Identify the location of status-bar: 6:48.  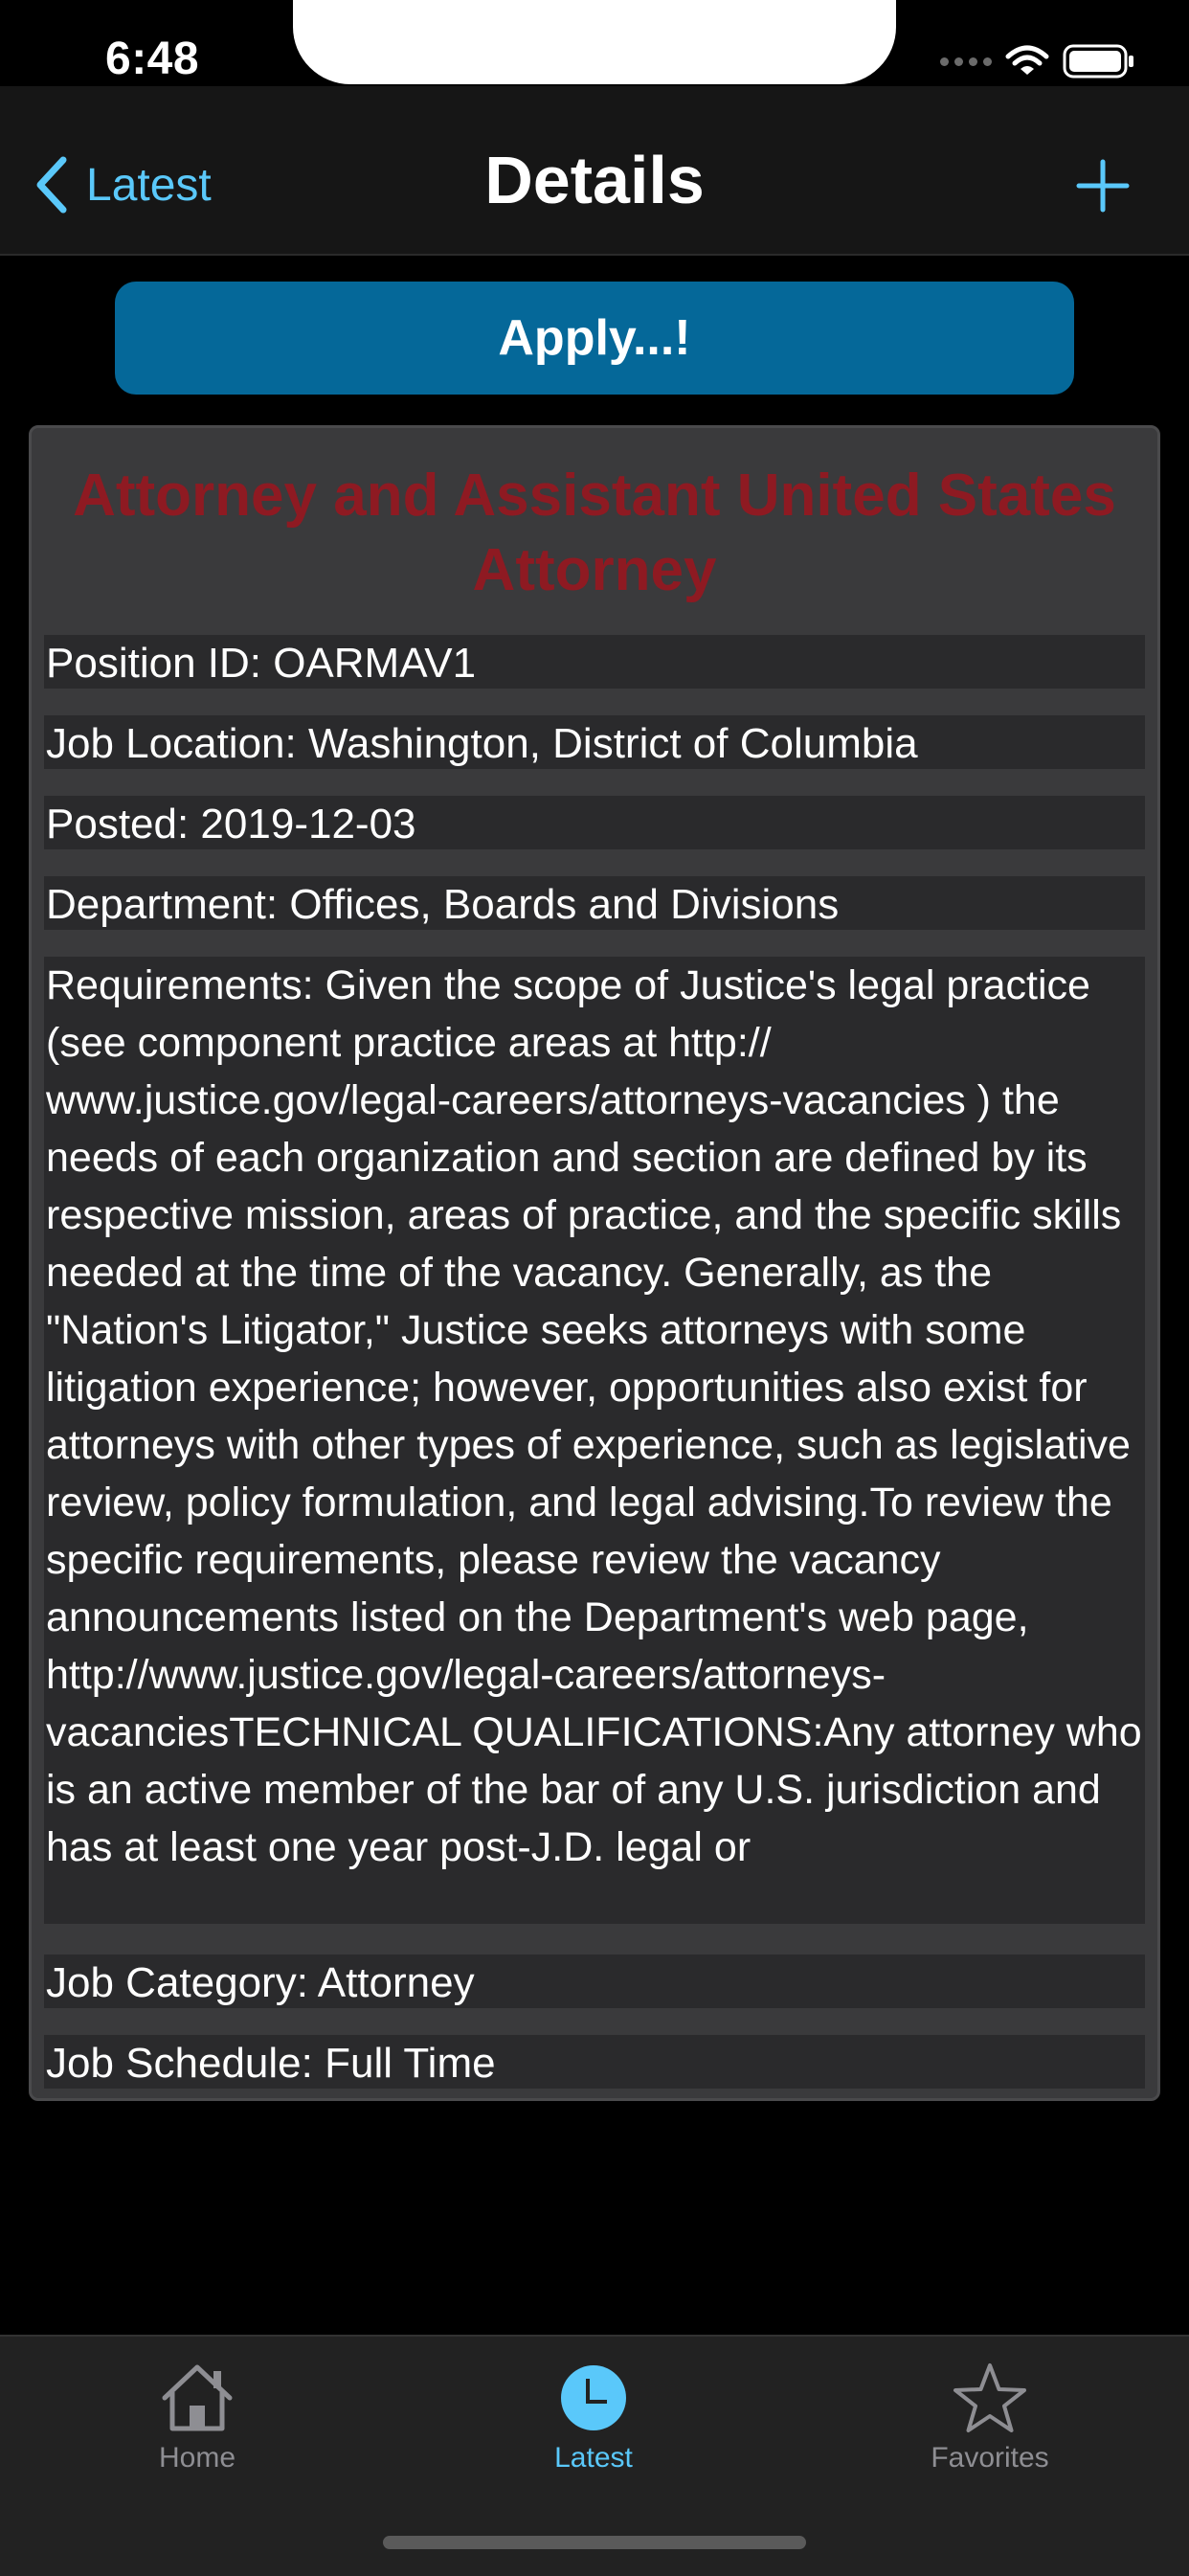
(594, 43).